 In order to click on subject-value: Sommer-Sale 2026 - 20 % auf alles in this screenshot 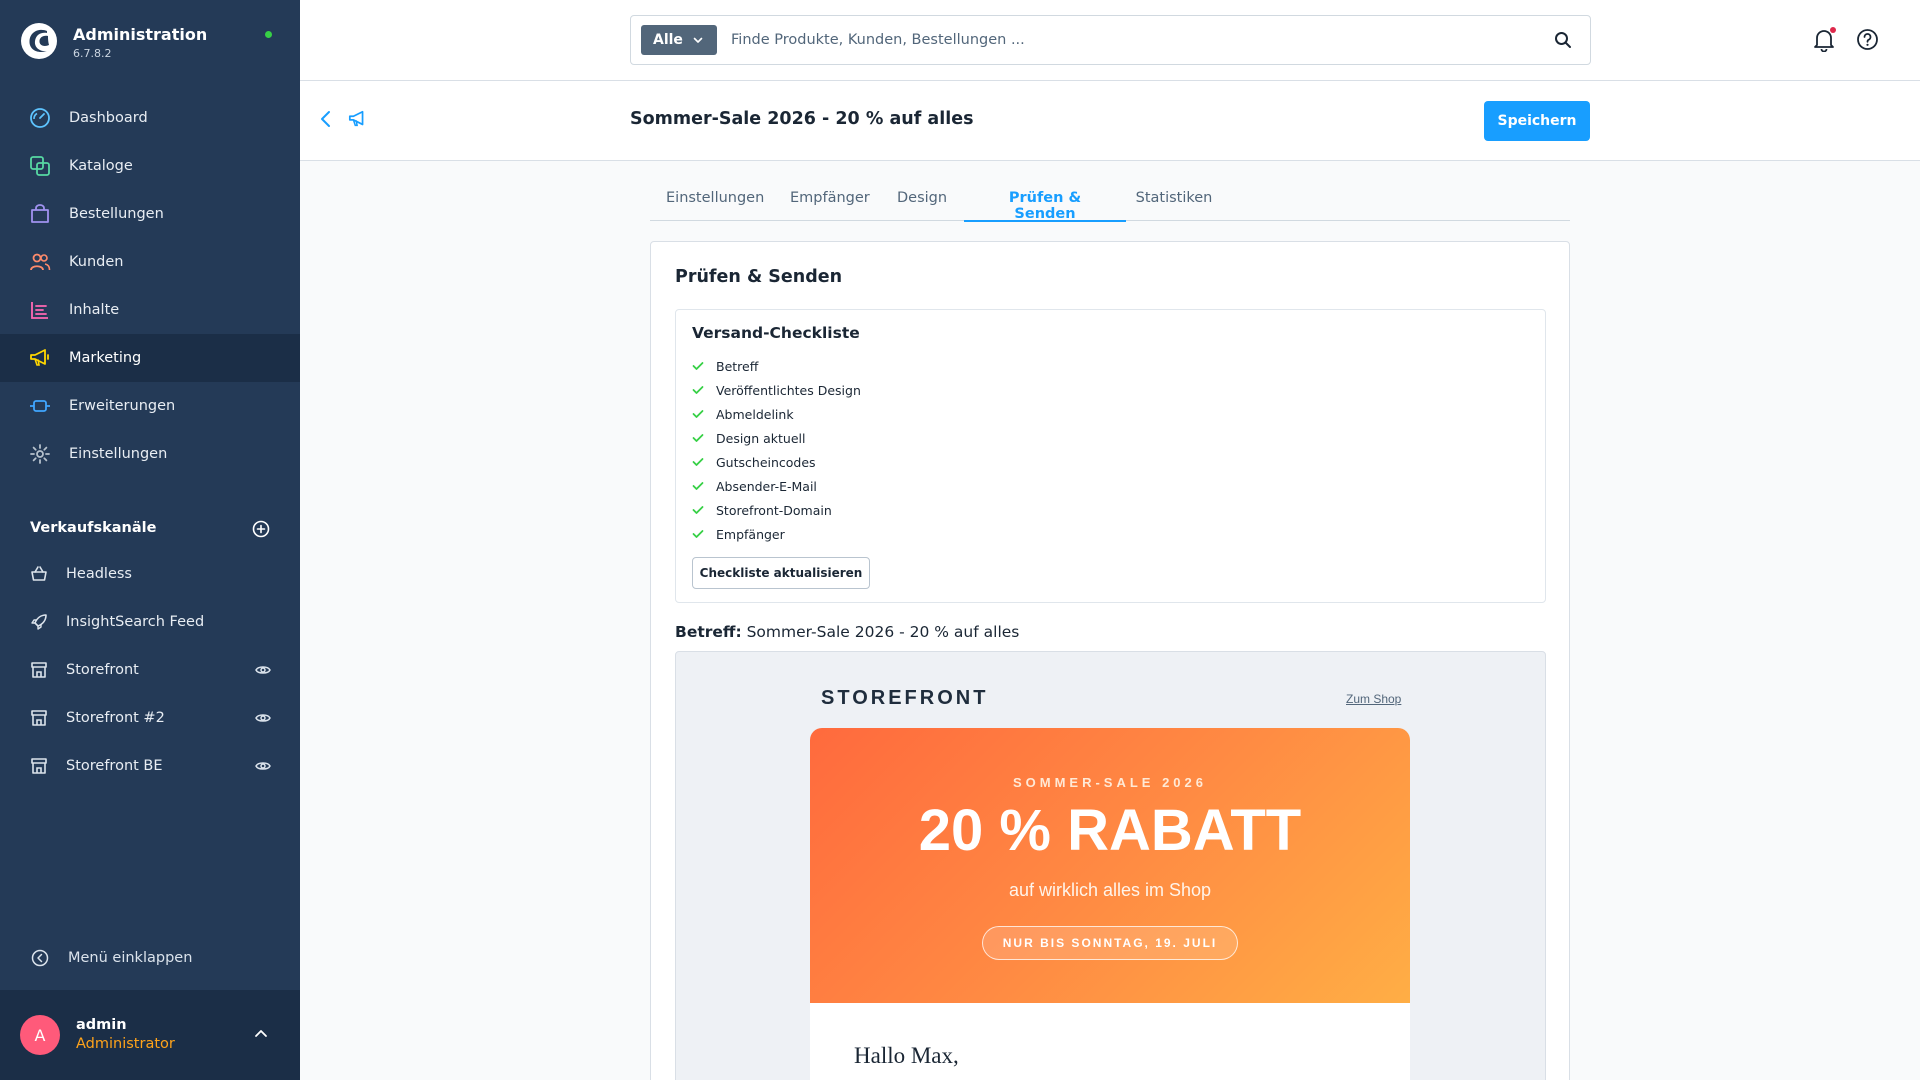, I will do `click(883, 632)`.